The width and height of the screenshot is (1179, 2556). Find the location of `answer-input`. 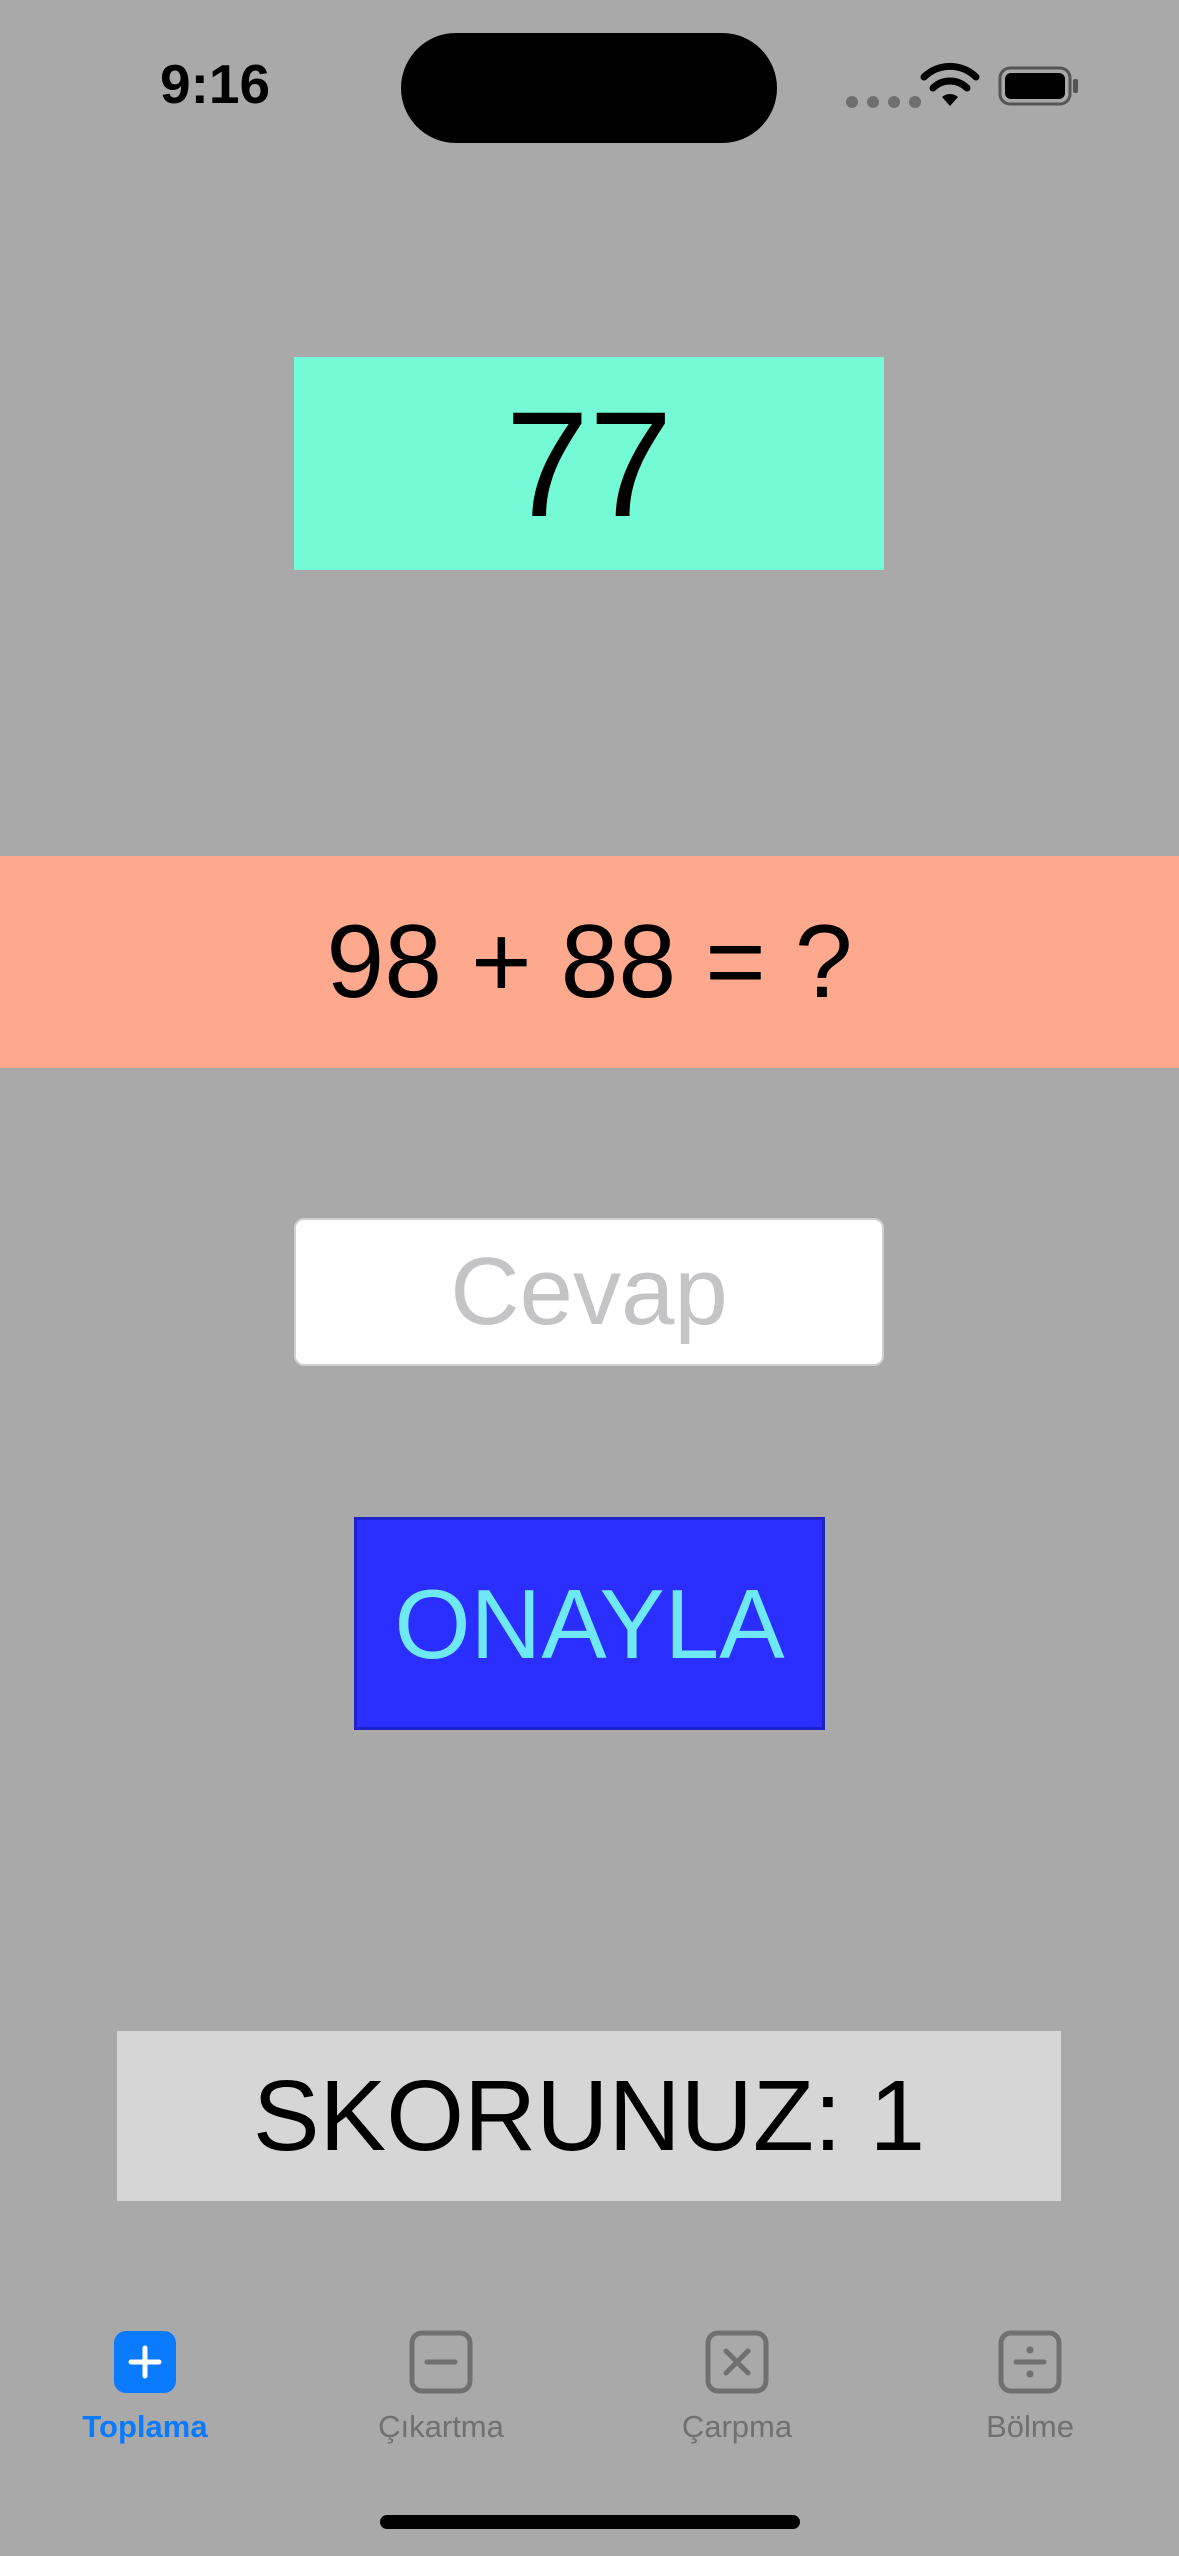

answer-input is located at coordinates (589, 1292).